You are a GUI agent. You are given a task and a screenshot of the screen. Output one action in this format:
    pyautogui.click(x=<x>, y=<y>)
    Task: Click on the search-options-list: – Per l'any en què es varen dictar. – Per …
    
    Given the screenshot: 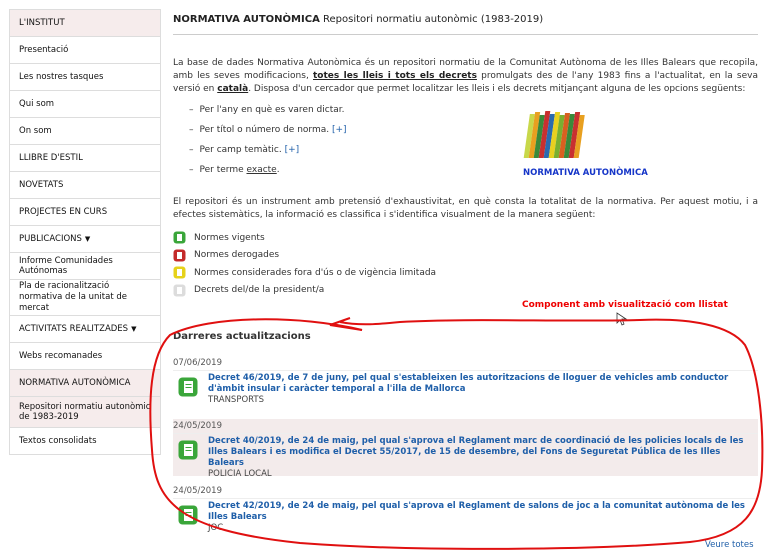 What is the action you would take?
    pyautogui.click(x=268, y=145)
    